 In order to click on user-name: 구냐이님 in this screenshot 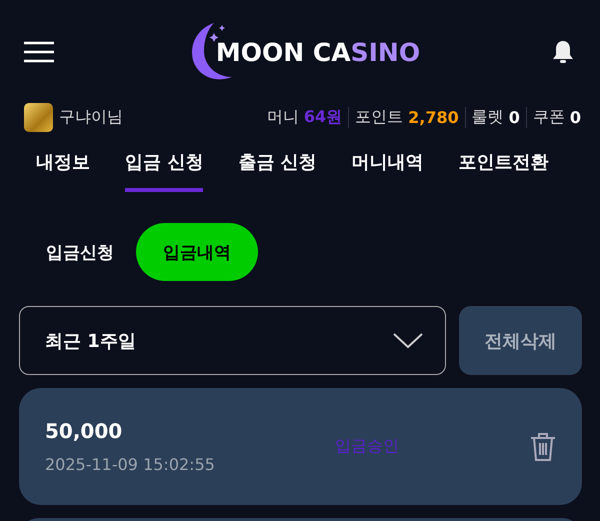, I will do `click(91, 117)`.